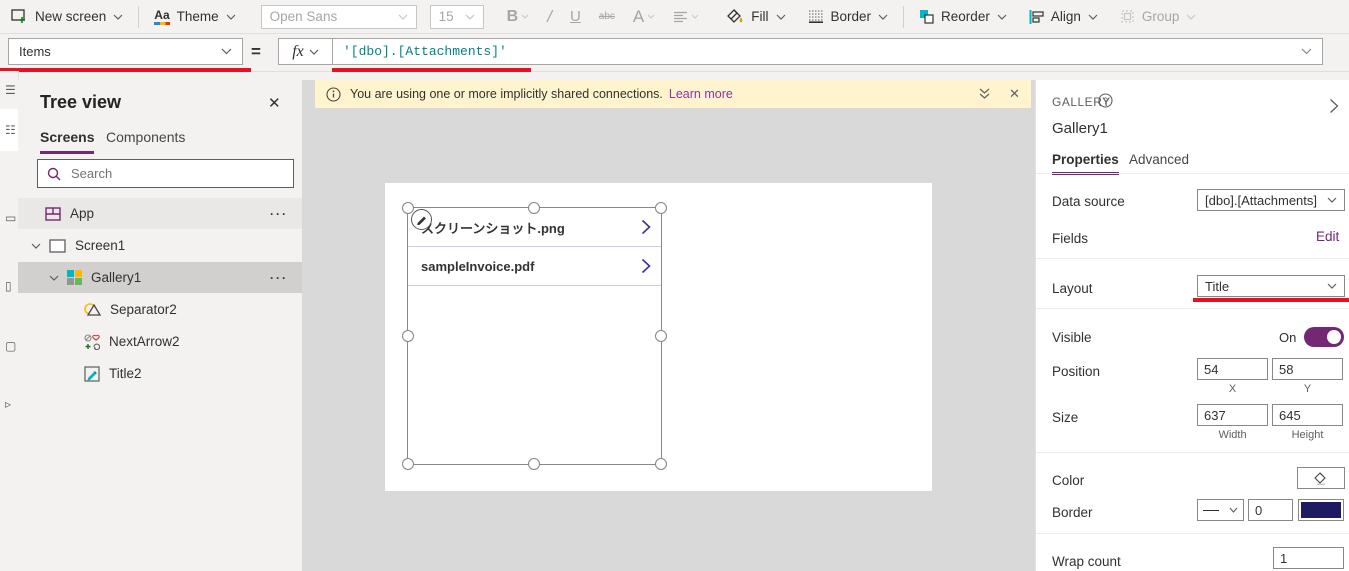 This screenshot has width=1349, height=571. What do you see at coordinates (1105, 100) in the screenshot?
I see `help-icon: ?` at bounding box center [1105, 100].